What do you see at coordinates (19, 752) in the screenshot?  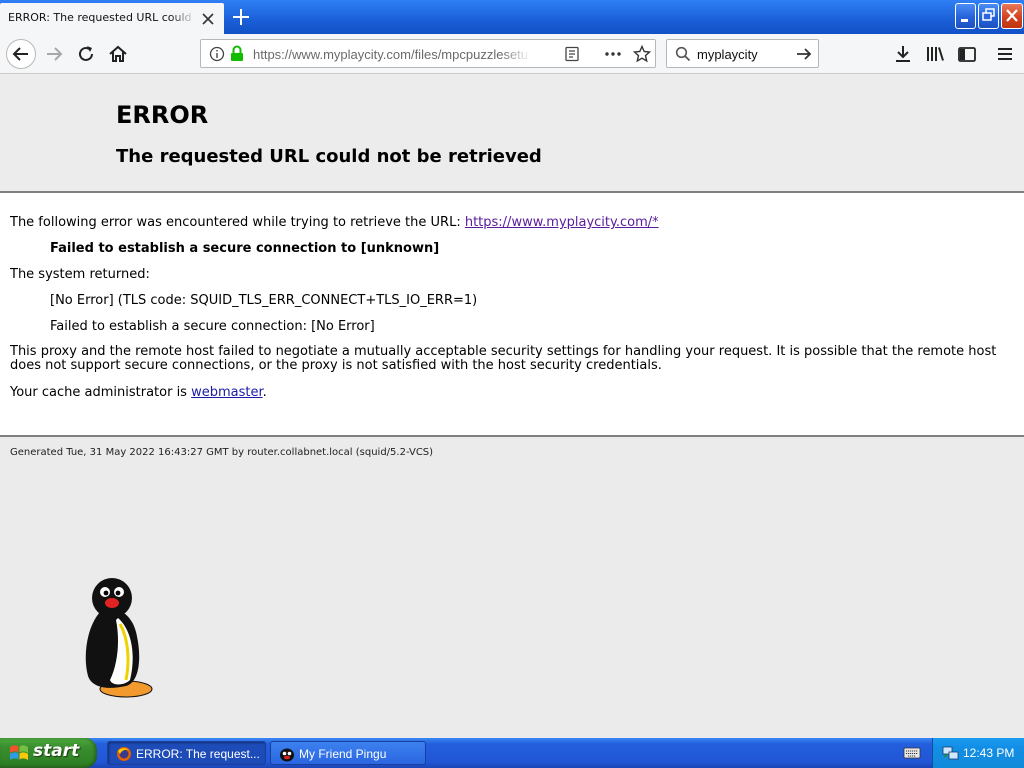 I see `windows-logo-icon` at bounding box center [19, 752].